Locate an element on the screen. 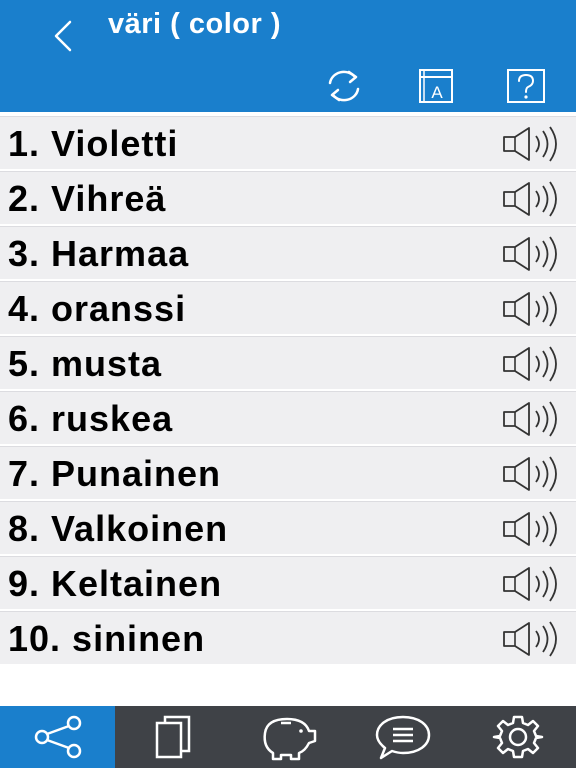  cards-icon is located at coordinates (173, 737).